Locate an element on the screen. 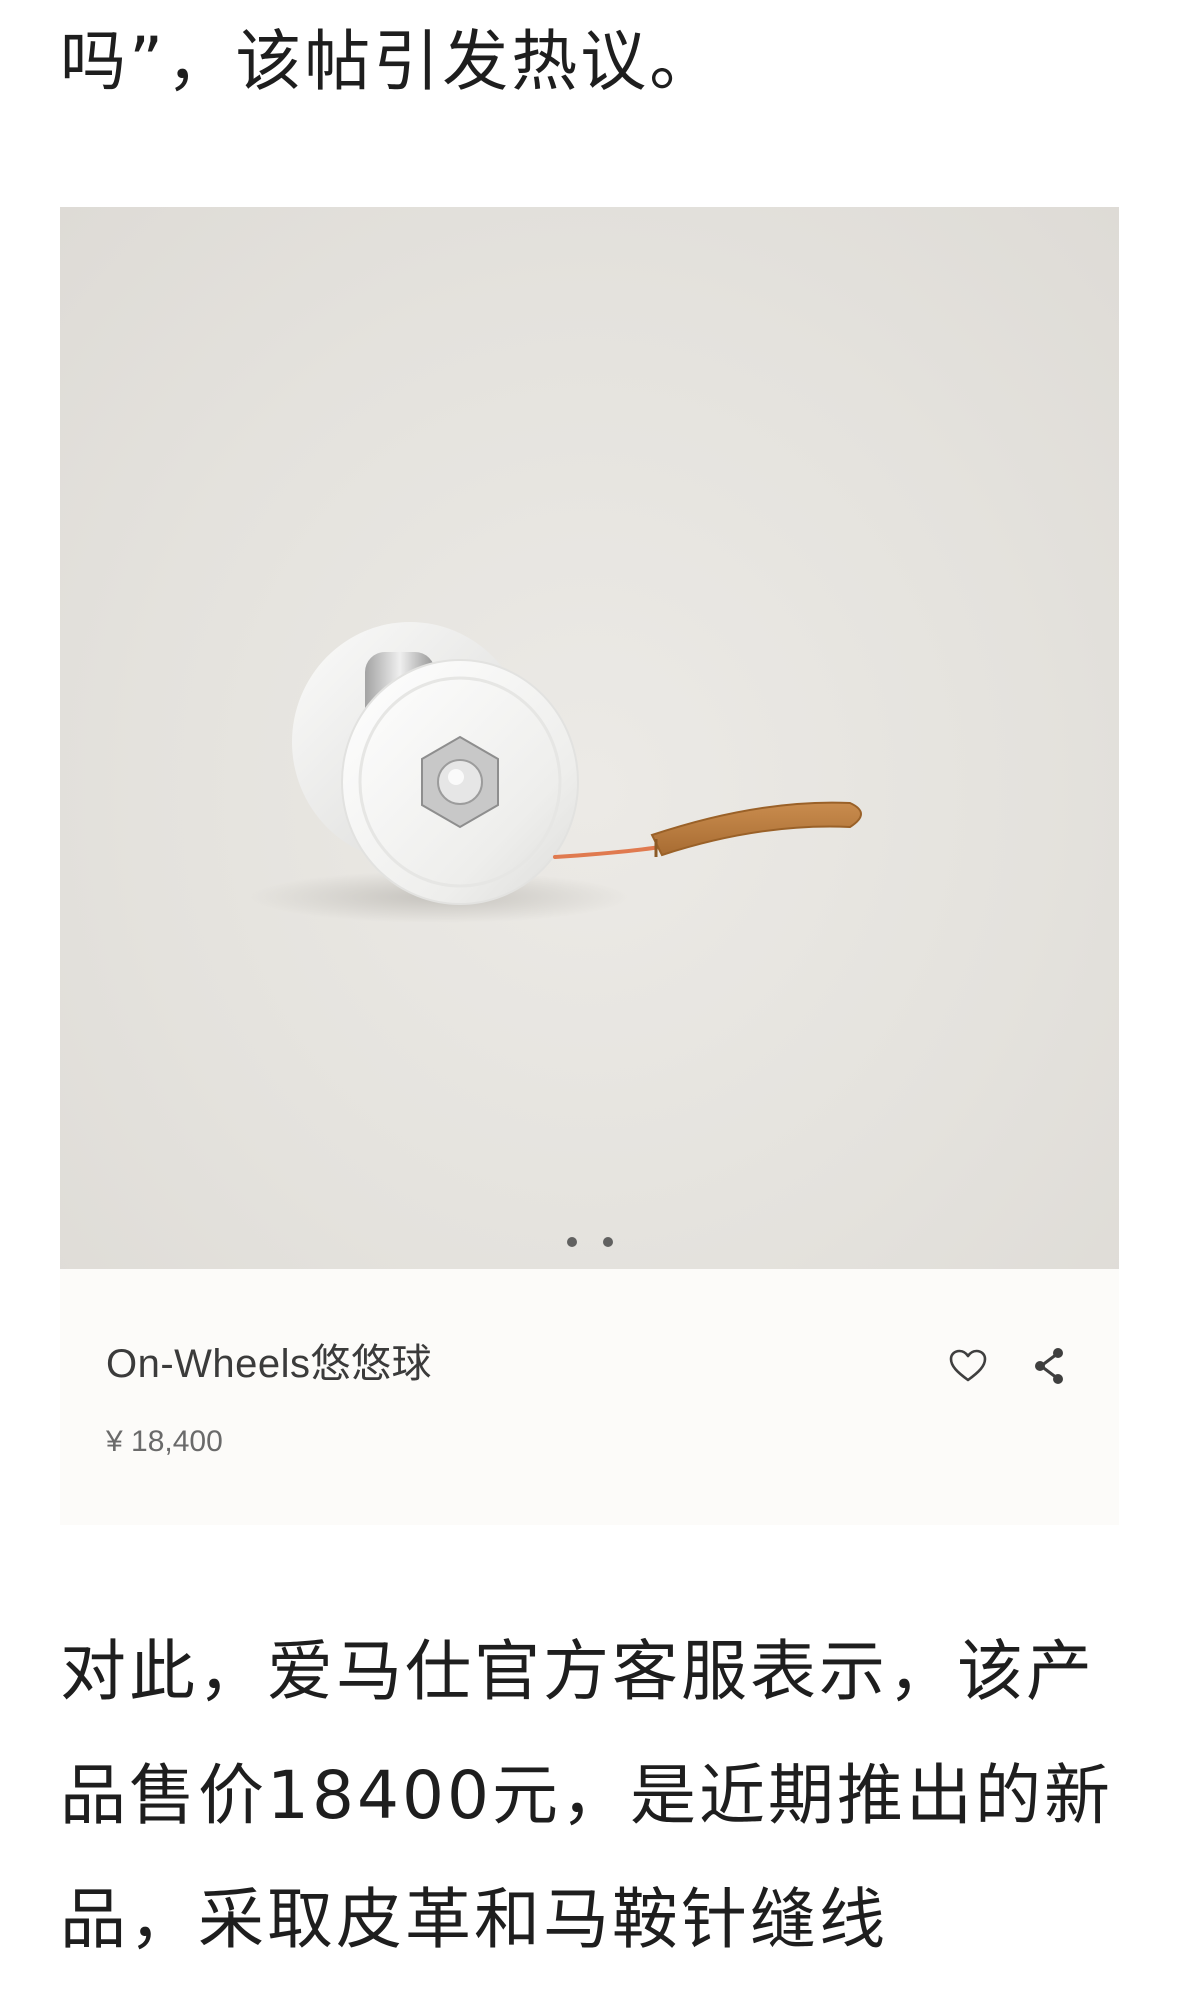 The image size is (1179, 1990). product-name: On-Wheels悠悠球 is located at coordinates (269, 1360).